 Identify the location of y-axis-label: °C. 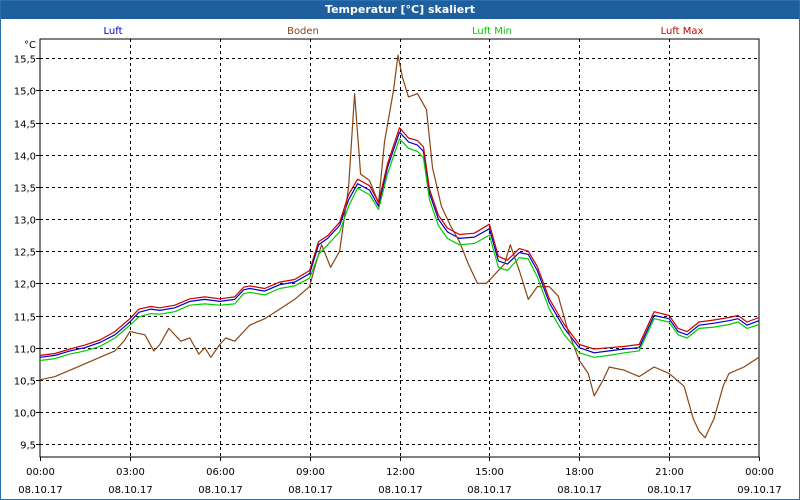
(30, 45).